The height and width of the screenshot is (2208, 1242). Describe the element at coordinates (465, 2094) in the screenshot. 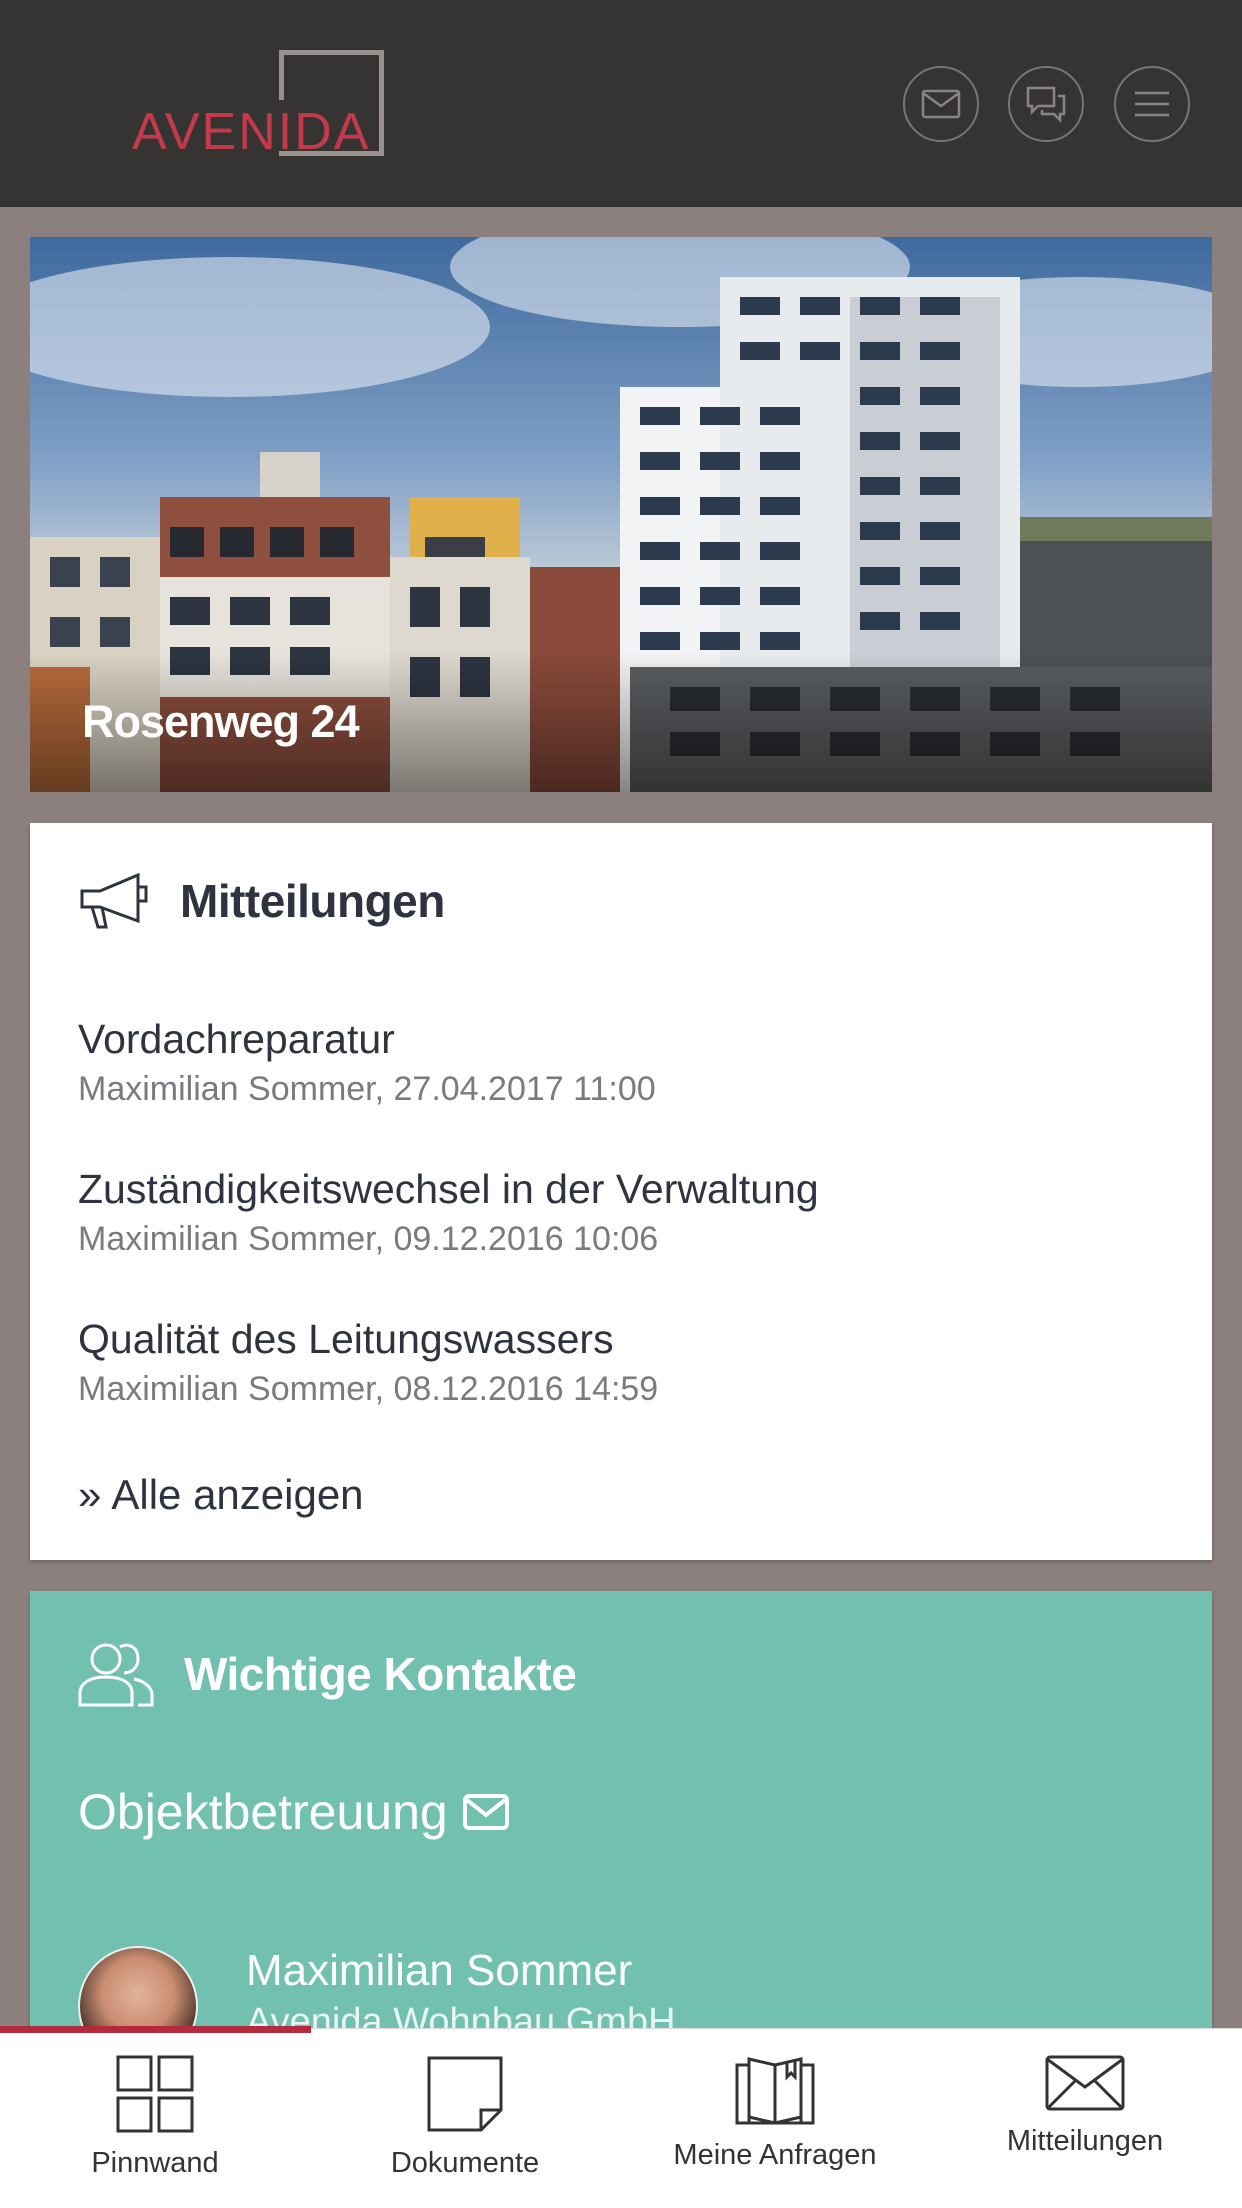

I see `document-icon` at that location.